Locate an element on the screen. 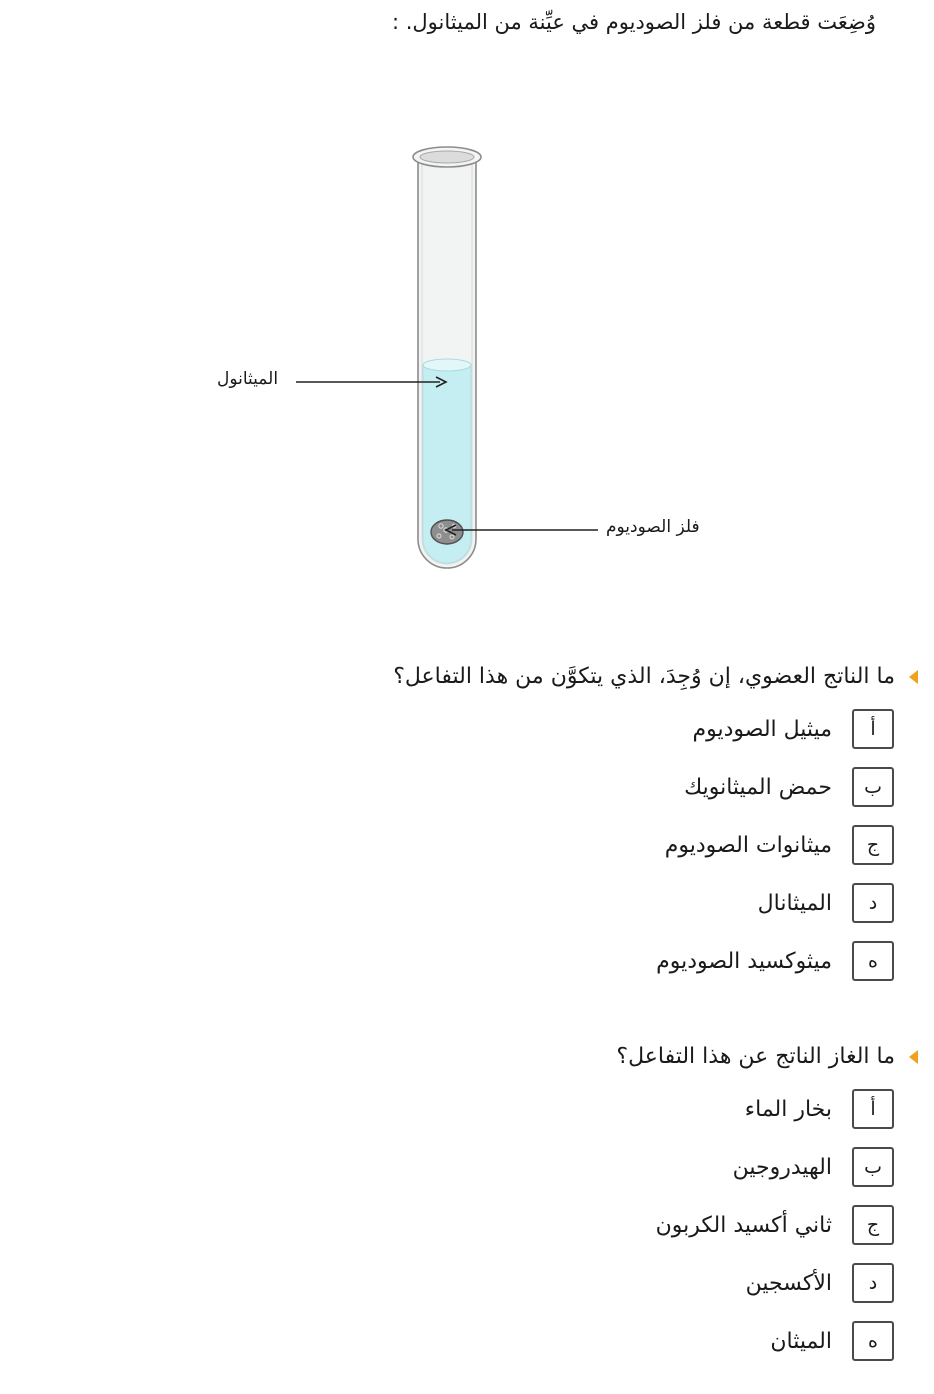  option-text: حمض الميثانويك is located at coordinates (758, 787).